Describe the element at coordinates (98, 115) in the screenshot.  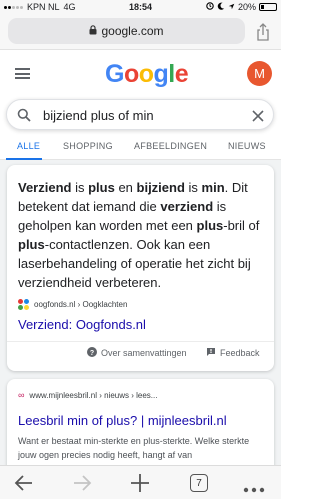
I see `search-input: bijziend plus of min` at that location.